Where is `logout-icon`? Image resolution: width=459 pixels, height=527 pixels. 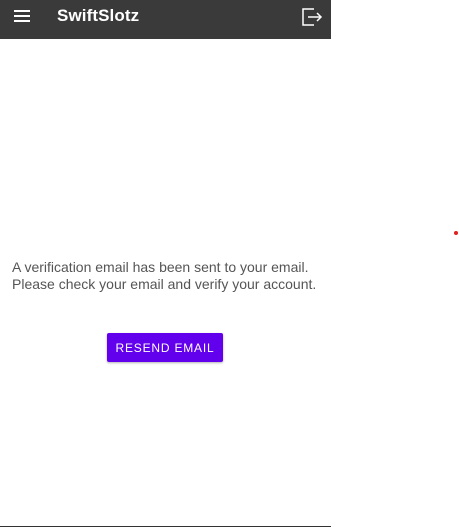
logout-icon is located at coordinates (312, 17).